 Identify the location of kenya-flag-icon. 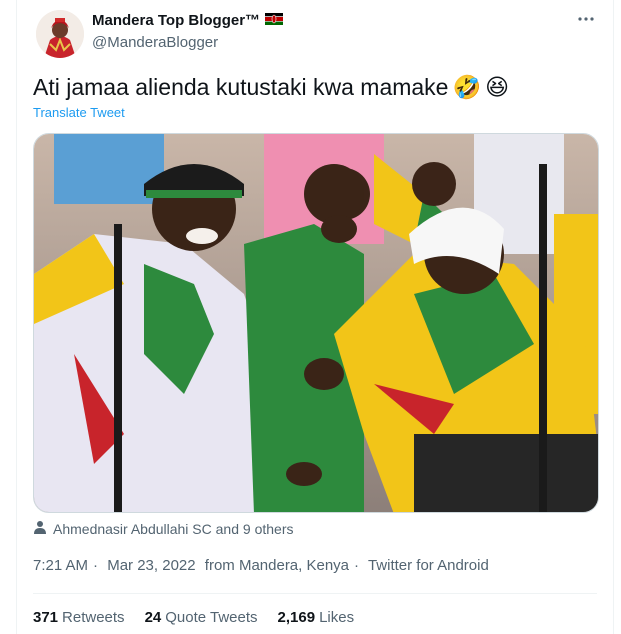
(274, 20).